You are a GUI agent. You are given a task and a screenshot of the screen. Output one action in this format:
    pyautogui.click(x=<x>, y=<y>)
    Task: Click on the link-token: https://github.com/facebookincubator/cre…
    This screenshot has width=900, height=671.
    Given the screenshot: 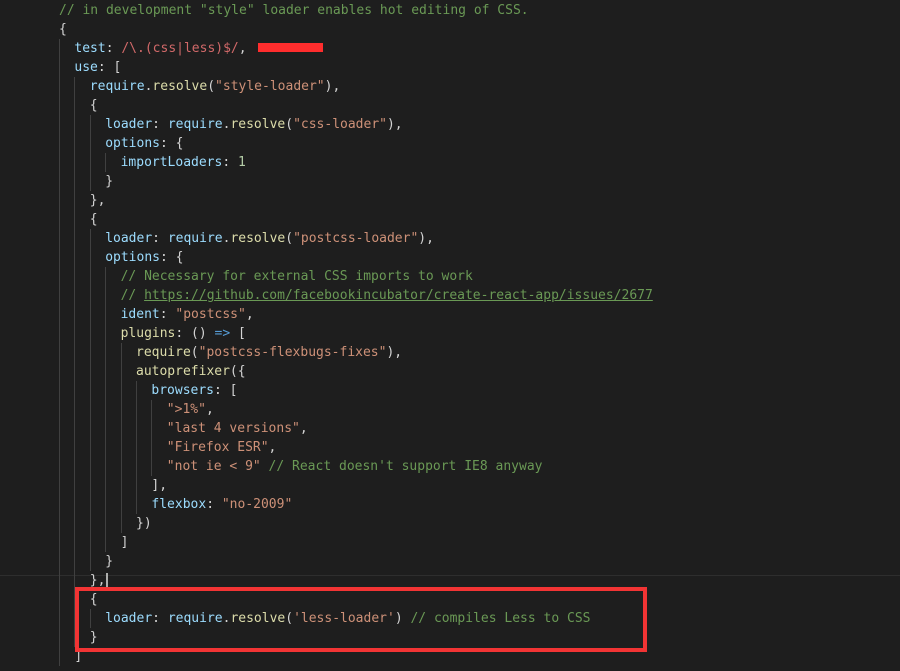 What is the action you would take?
    pyautogui.click(x=398, y=295)
    